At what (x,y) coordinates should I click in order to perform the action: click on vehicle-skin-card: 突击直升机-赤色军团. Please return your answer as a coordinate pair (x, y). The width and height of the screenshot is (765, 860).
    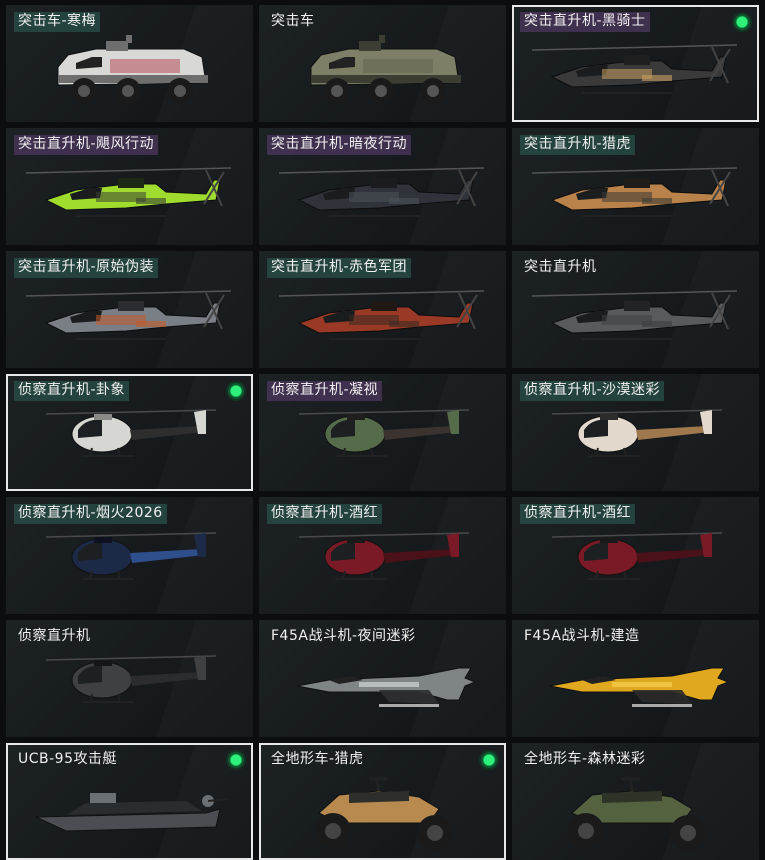
    Looking at the image, I should click on (382, 309).